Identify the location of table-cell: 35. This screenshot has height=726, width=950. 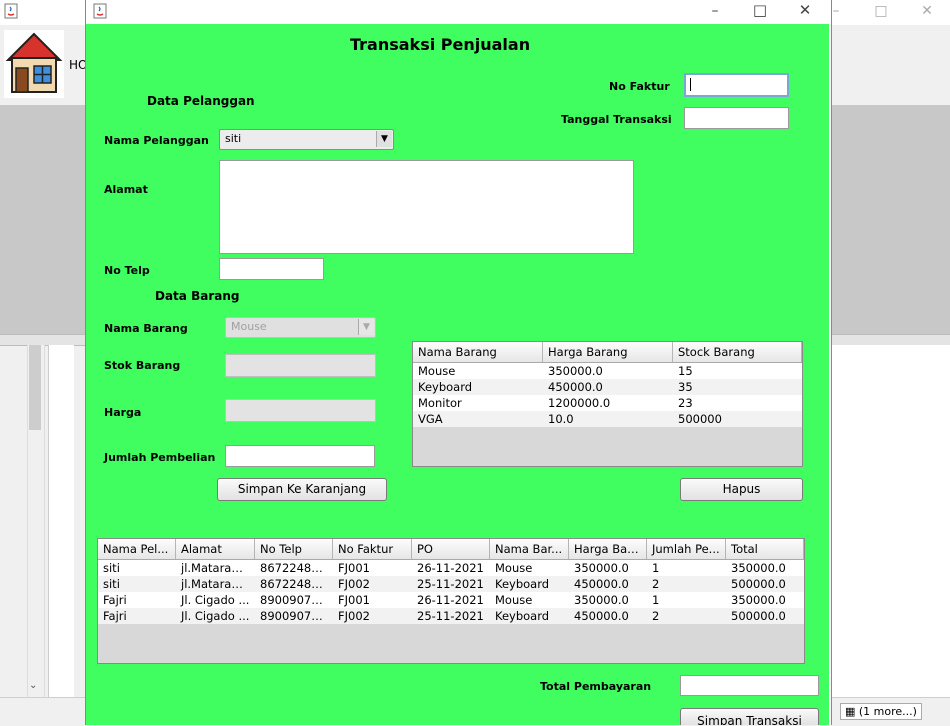
(685, 387).